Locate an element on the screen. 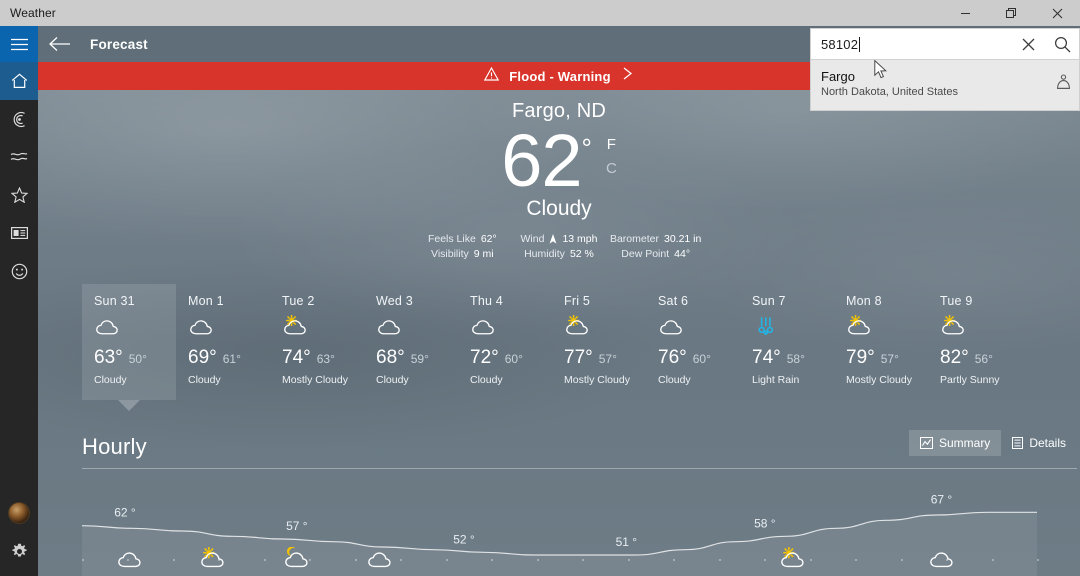 This screenshot has width=1080, height=576. navigation-rail is located at coordinates (19, 301).